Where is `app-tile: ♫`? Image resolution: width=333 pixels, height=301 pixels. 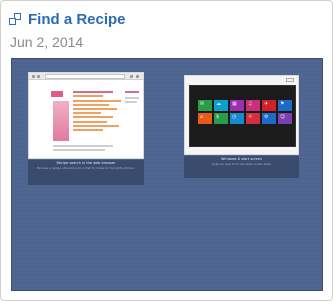 app-tile: ♫ is located at coordinates (253, 105).